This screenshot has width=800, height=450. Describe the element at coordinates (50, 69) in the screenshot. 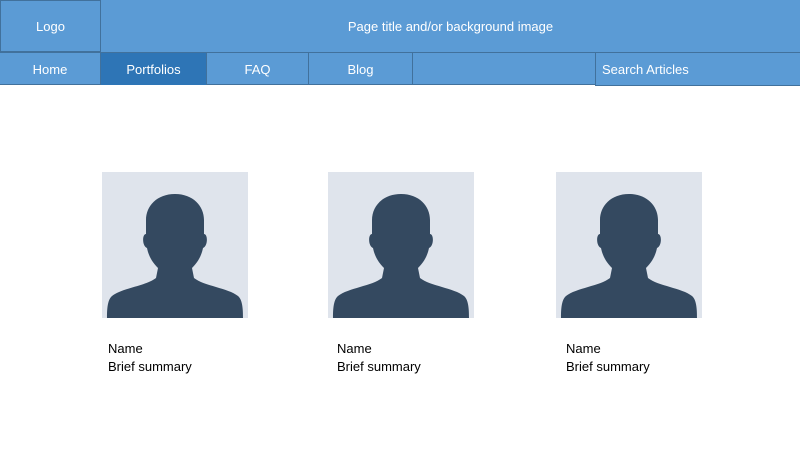

I see `nav-item-home: Home` at that location.